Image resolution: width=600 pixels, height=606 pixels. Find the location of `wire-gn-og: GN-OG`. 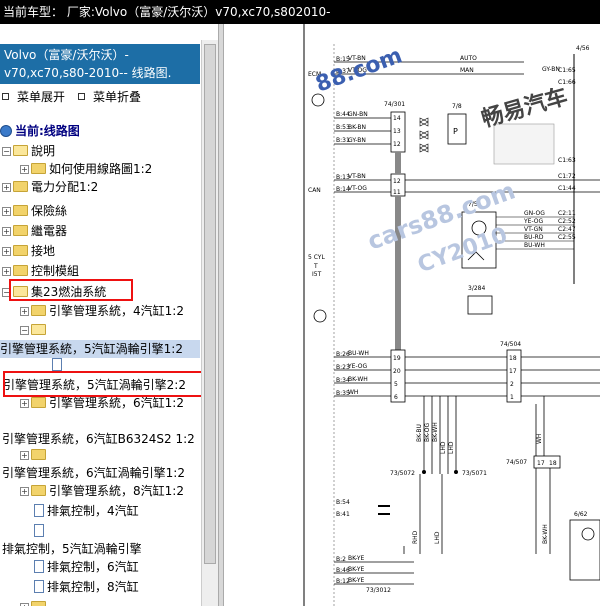

wire-gn-og: GN-OG is located at coordinates (534, 213).